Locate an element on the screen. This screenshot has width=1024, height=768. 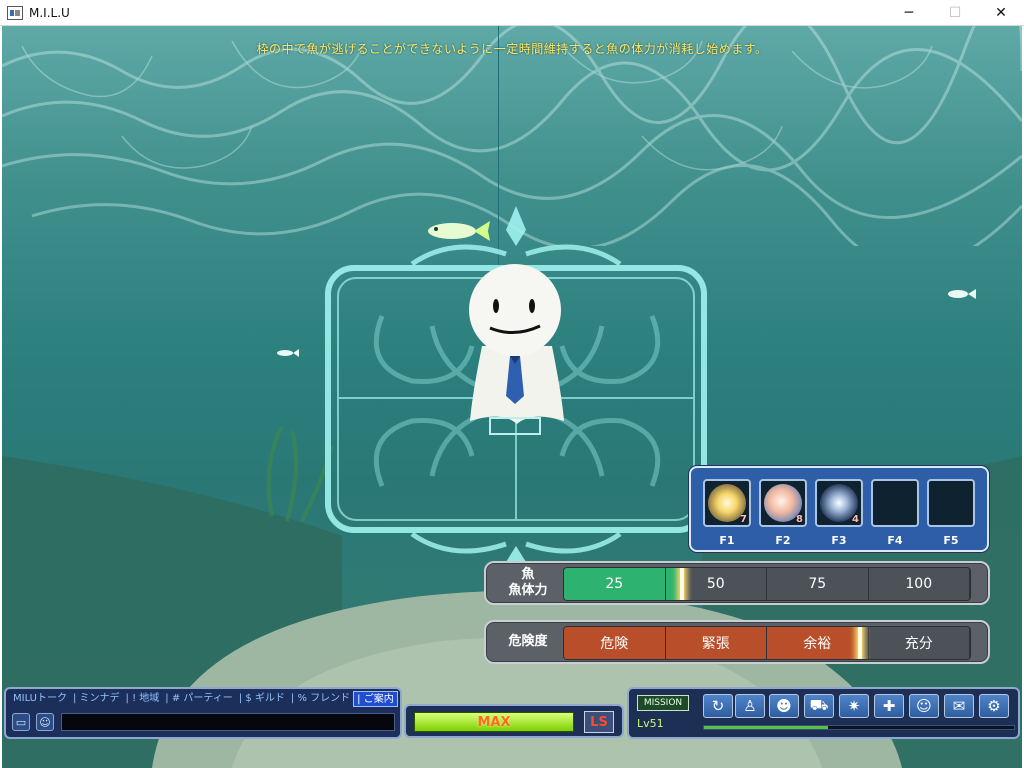
skill-key-label: F1 is located at coordinates (727, 540).